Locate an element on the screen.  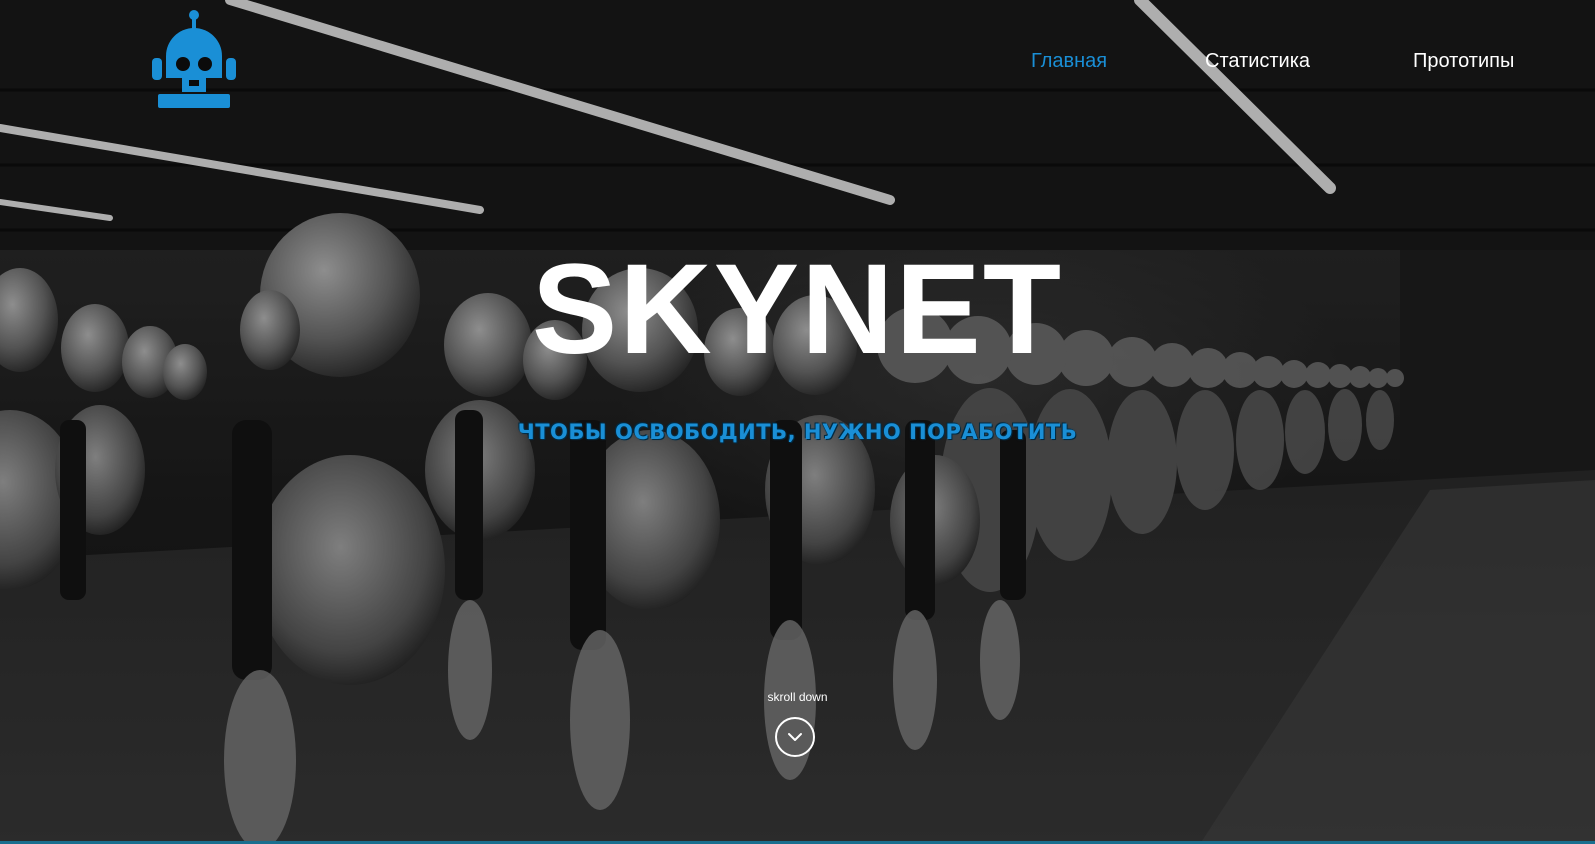
nav-item-statistics: Статистика is located at coordinates (1257, 61).